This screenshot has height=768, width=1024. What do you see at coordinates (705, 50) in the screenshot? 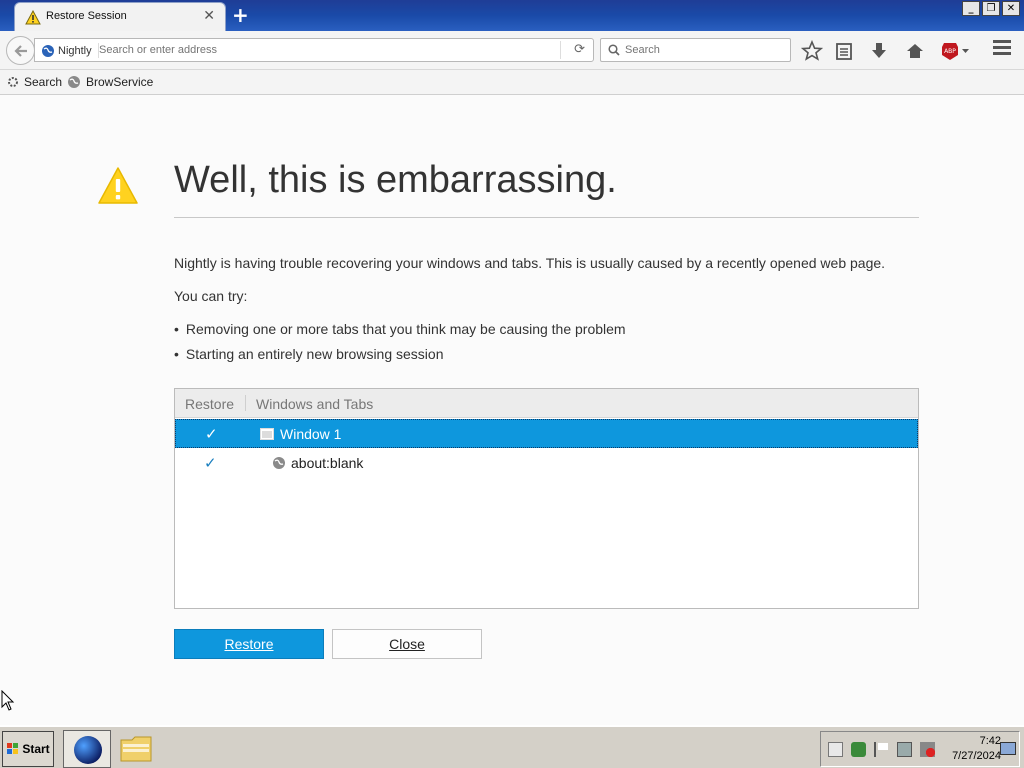
I see `search-input` at bounding box center [705, 50].